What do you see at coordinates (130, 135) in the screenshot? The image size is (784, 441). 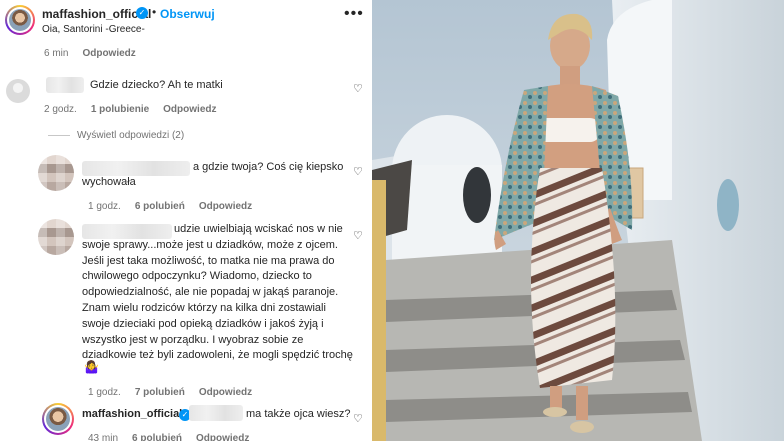 I see `view-replies-button: Wyświetl odpowiedzi (2)` at bounding box center [130, 135].